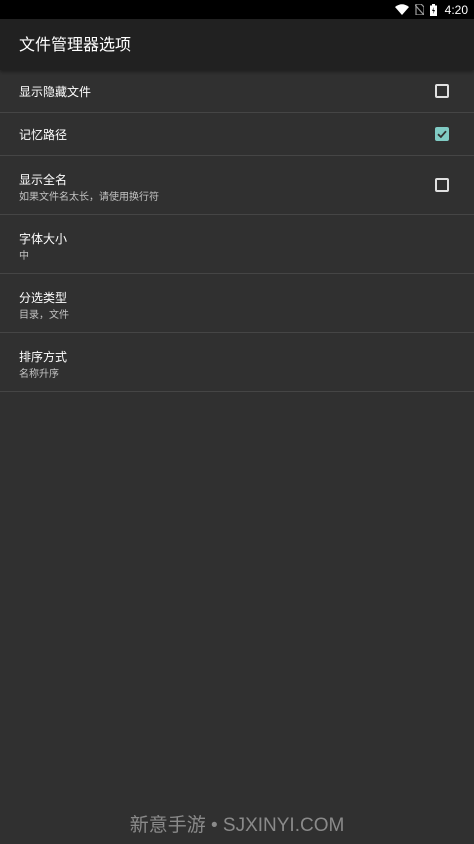 This screenshot has width=474, height=844. What do you see at coordinates (237, 303) in the screenshot?
I see `setting-sort-type: 分选类型 目录，文件` at bounding box center [237, 303].